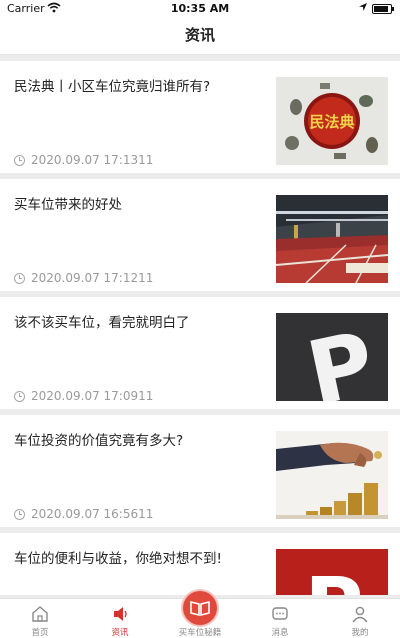 This screenshot has width=400, height=638. Describe the element at coordinates (40, 633) in the screenshot. I see `tab-label: 首页` at that location.